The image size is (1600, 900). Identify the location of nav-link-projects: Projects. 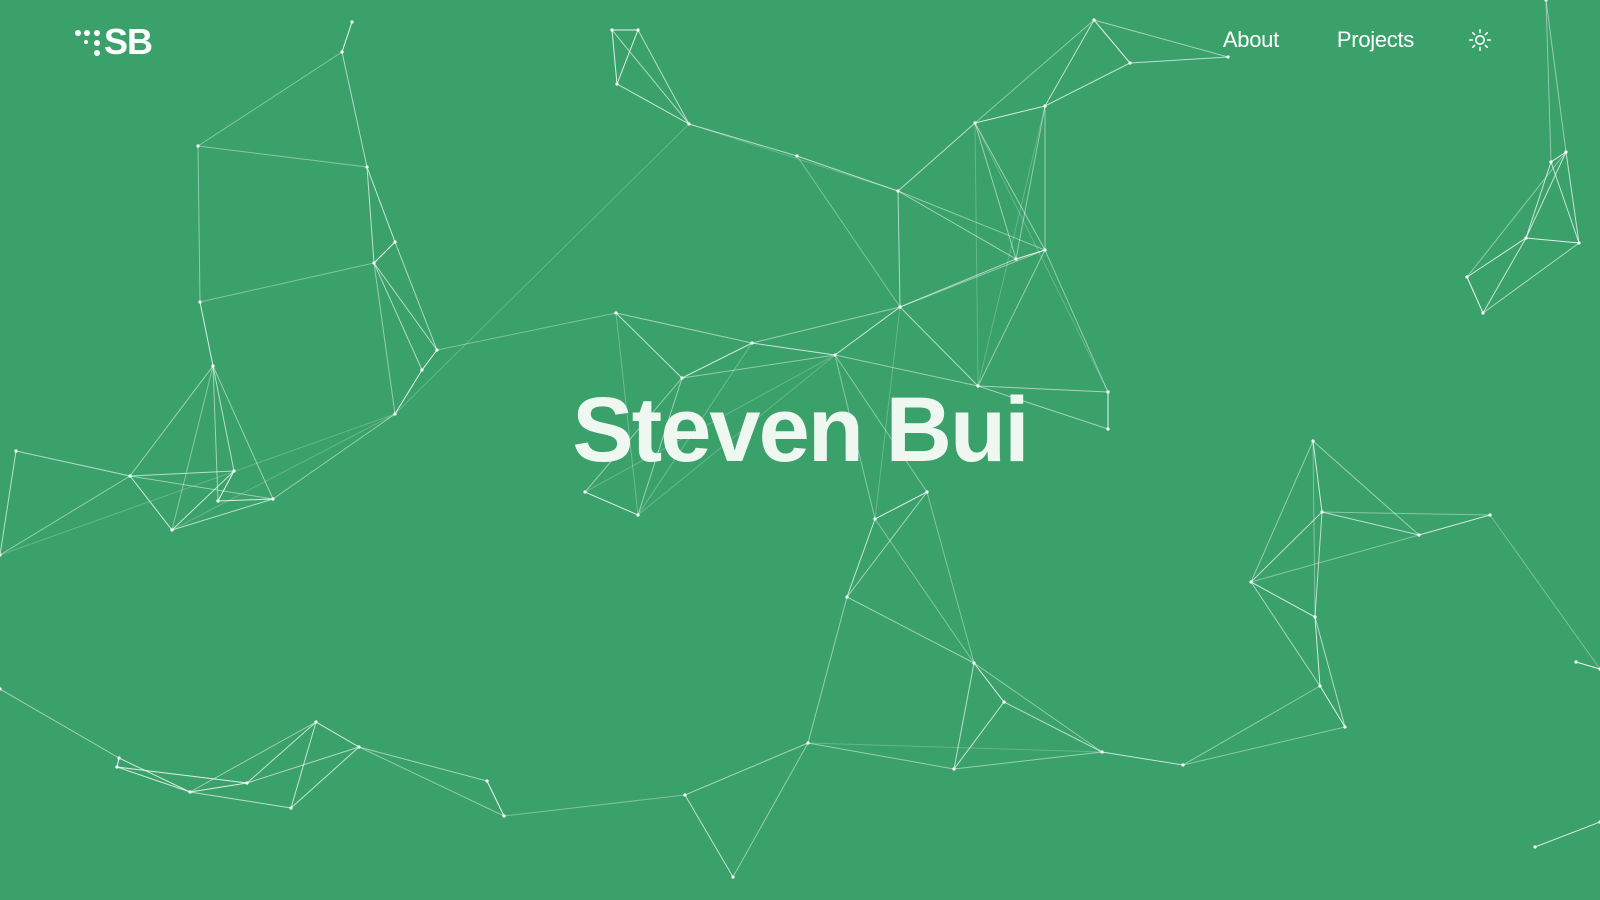
(1375, 40).